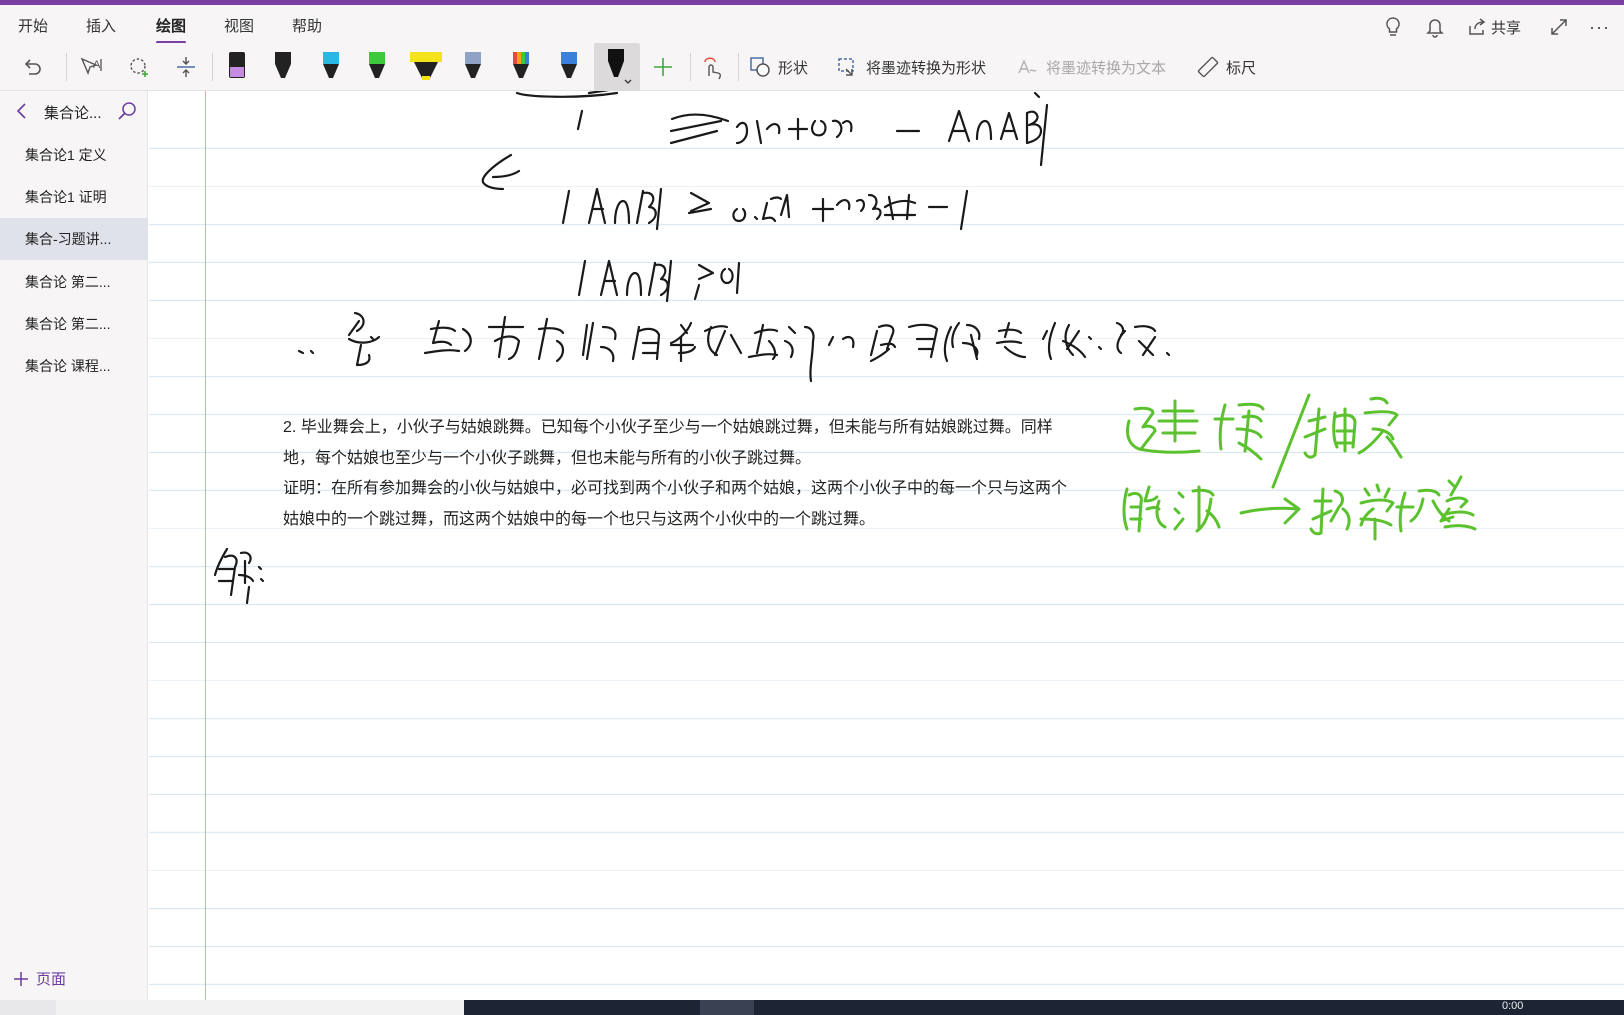 This screenshot has width=1624, height=1015. I want to click on sidebar-page-1: 集合论1 定义, so click(74, 155).